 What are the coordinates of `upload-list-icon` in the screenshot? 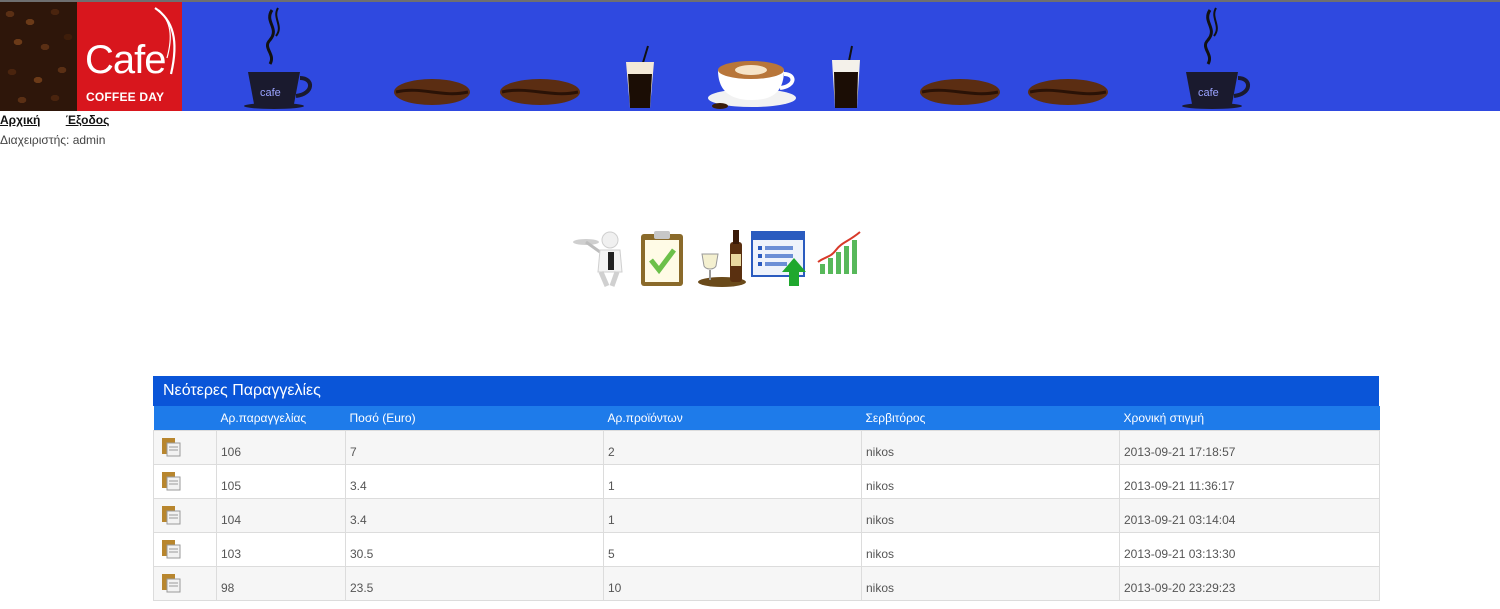 It's located at (779, 258).